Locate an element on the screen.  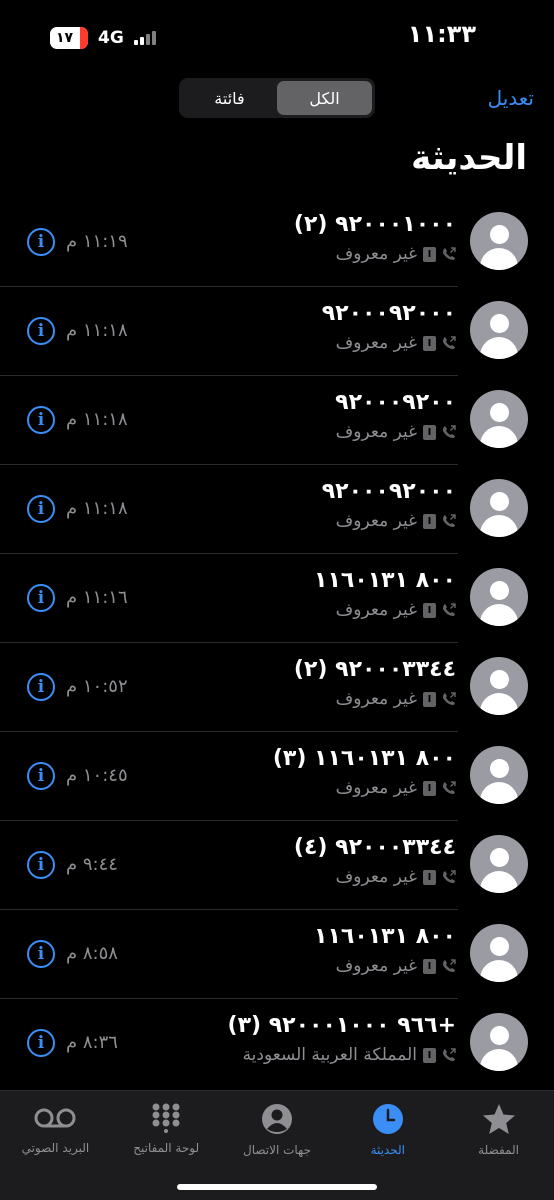
call-number: +٩٦٦ ٩٢٠٠٠١٠٠٠ (٣) is located at coordinates (341, 1025).